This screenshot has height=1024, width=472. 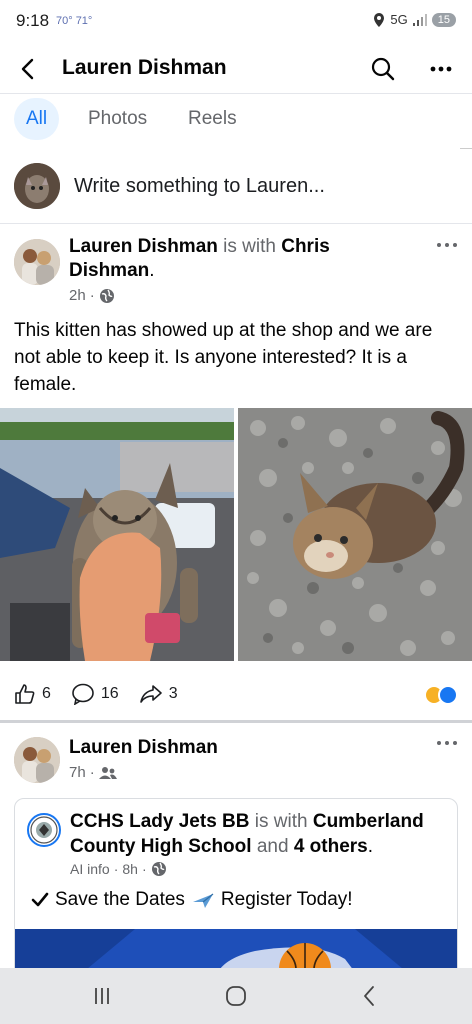 I want to click on shared-text-start: Save the Dates, so click(x=120, y=899).